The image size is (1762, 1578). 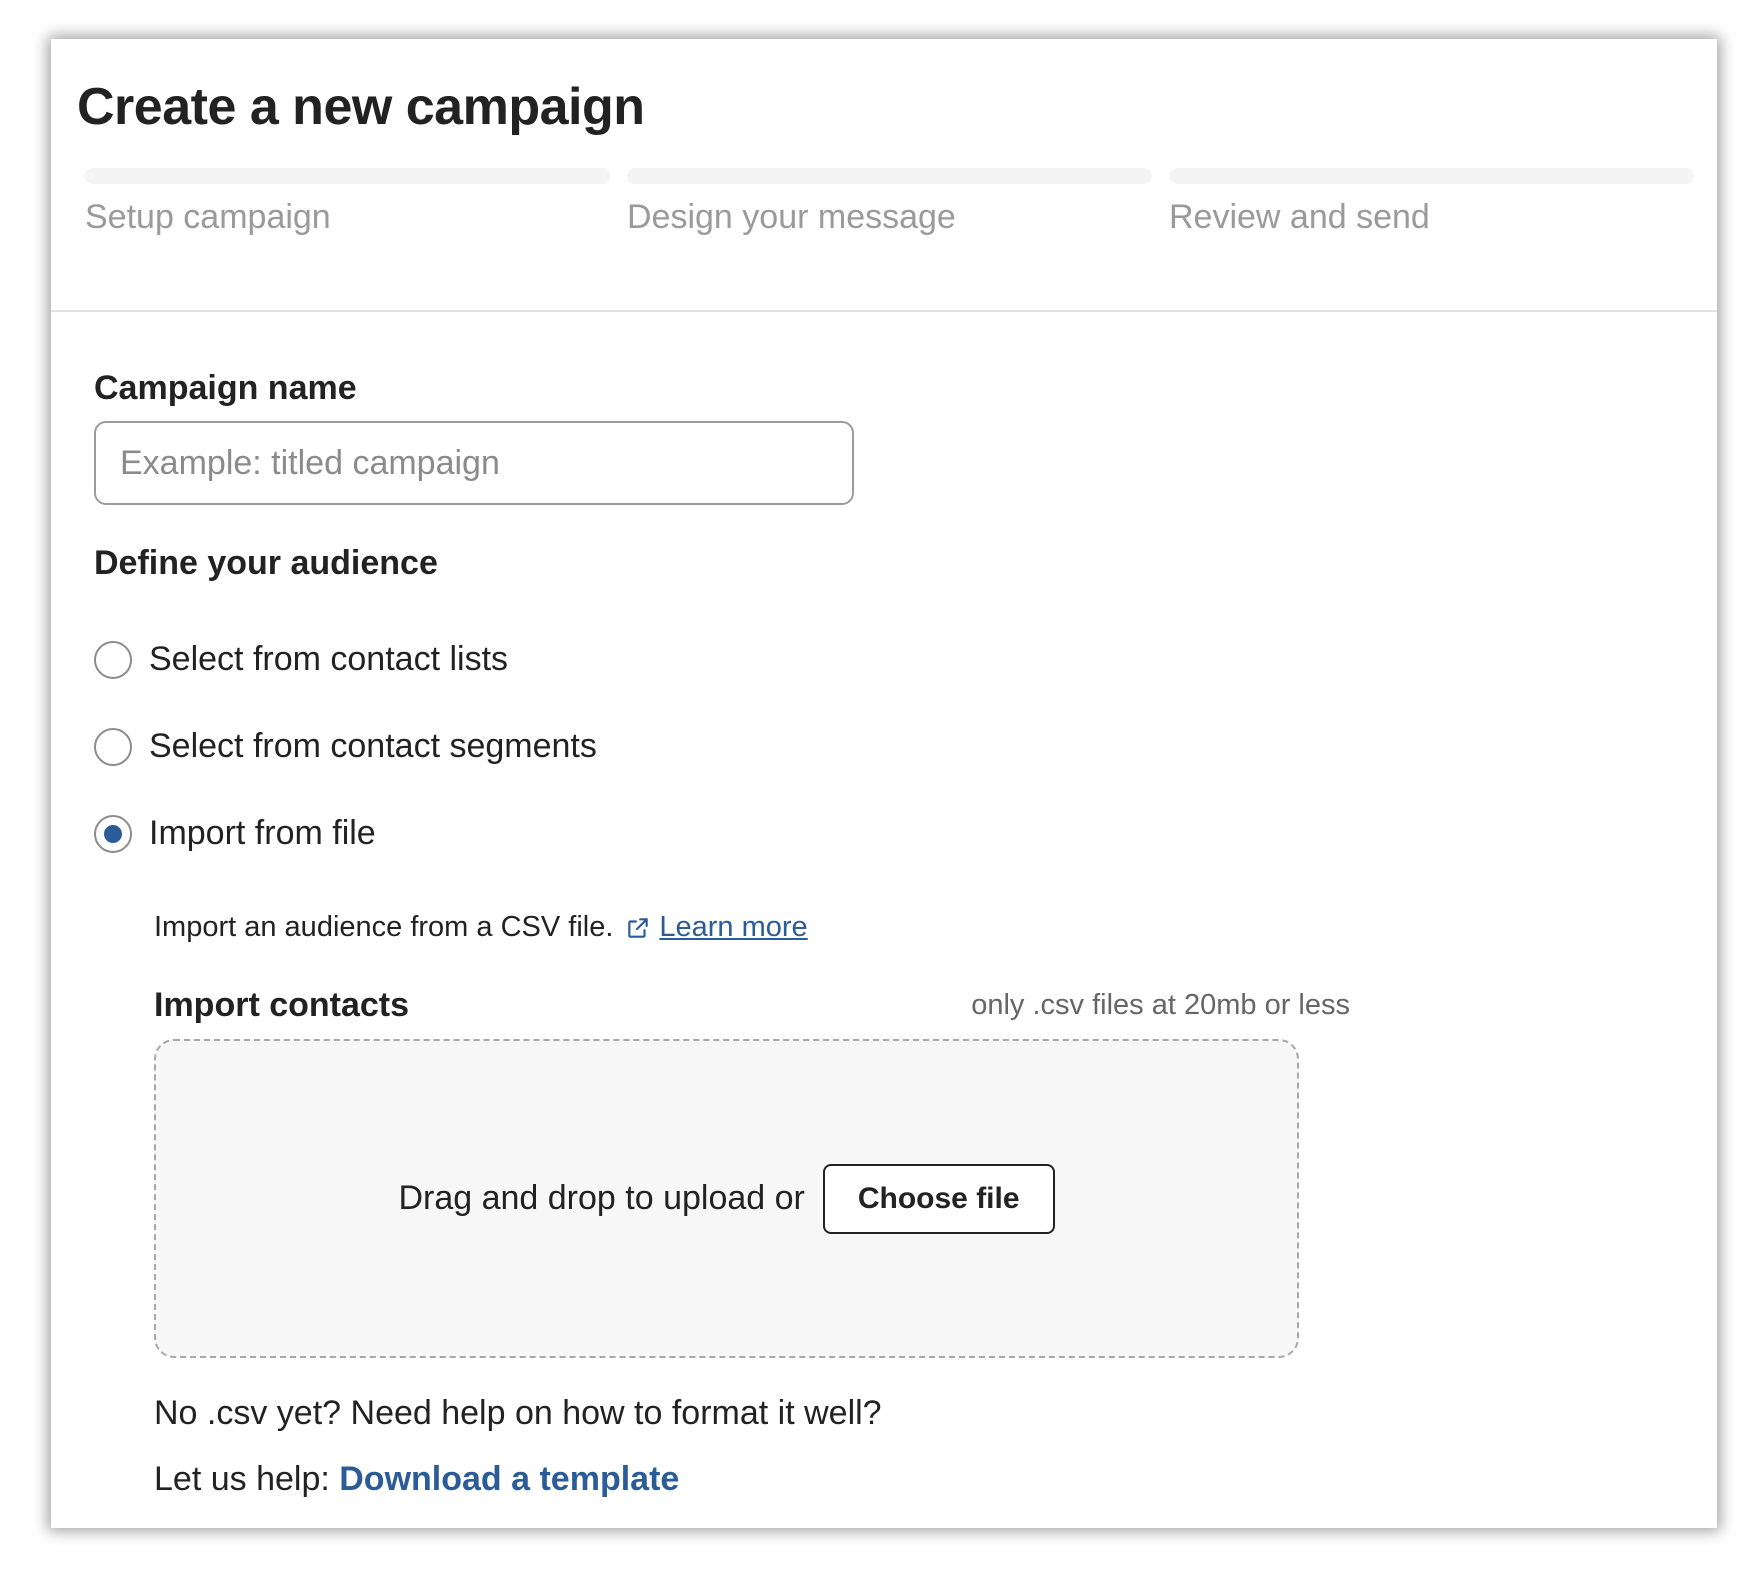 I want to click on radio-label: Select from contact segments, so click(x=373, y=746).